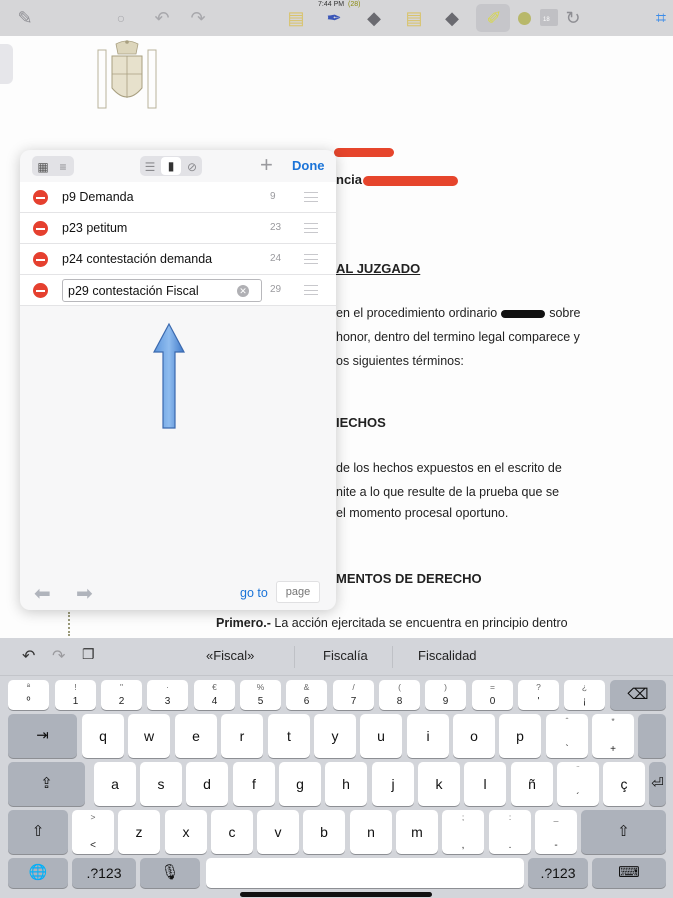 The height and width of the screenshot is (898, 673). I want to click on symbol-key: :., so click(510, 832).